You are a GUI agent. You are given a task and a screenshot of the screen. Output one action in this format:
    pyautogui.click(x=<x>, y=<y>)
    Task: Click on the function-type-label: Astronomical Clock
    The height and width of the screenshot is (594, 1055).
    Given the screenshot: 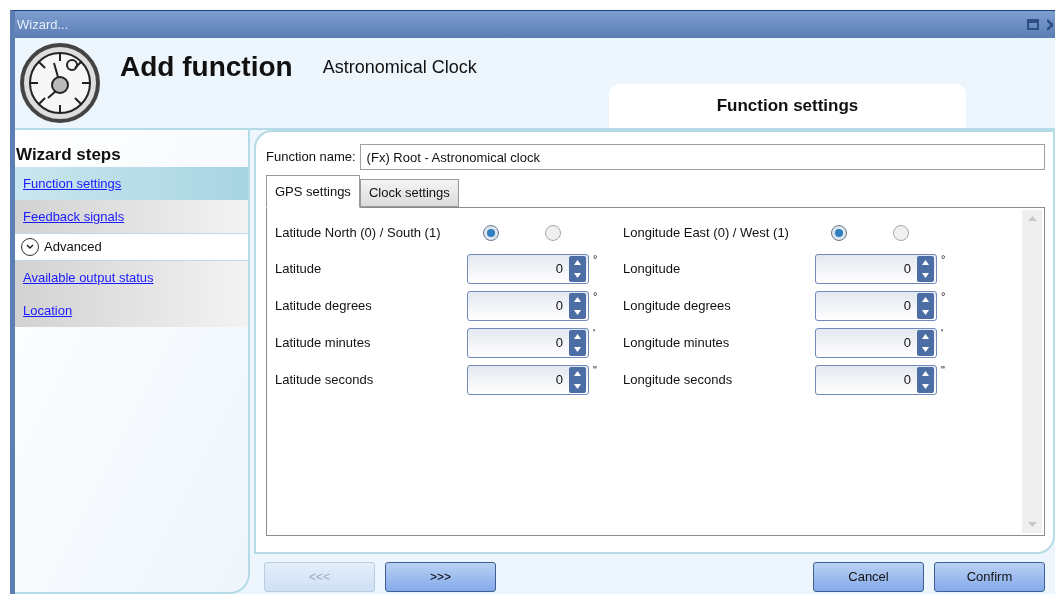 What is the action you would take?
    pyautogui.click(x=399, y=67)
    